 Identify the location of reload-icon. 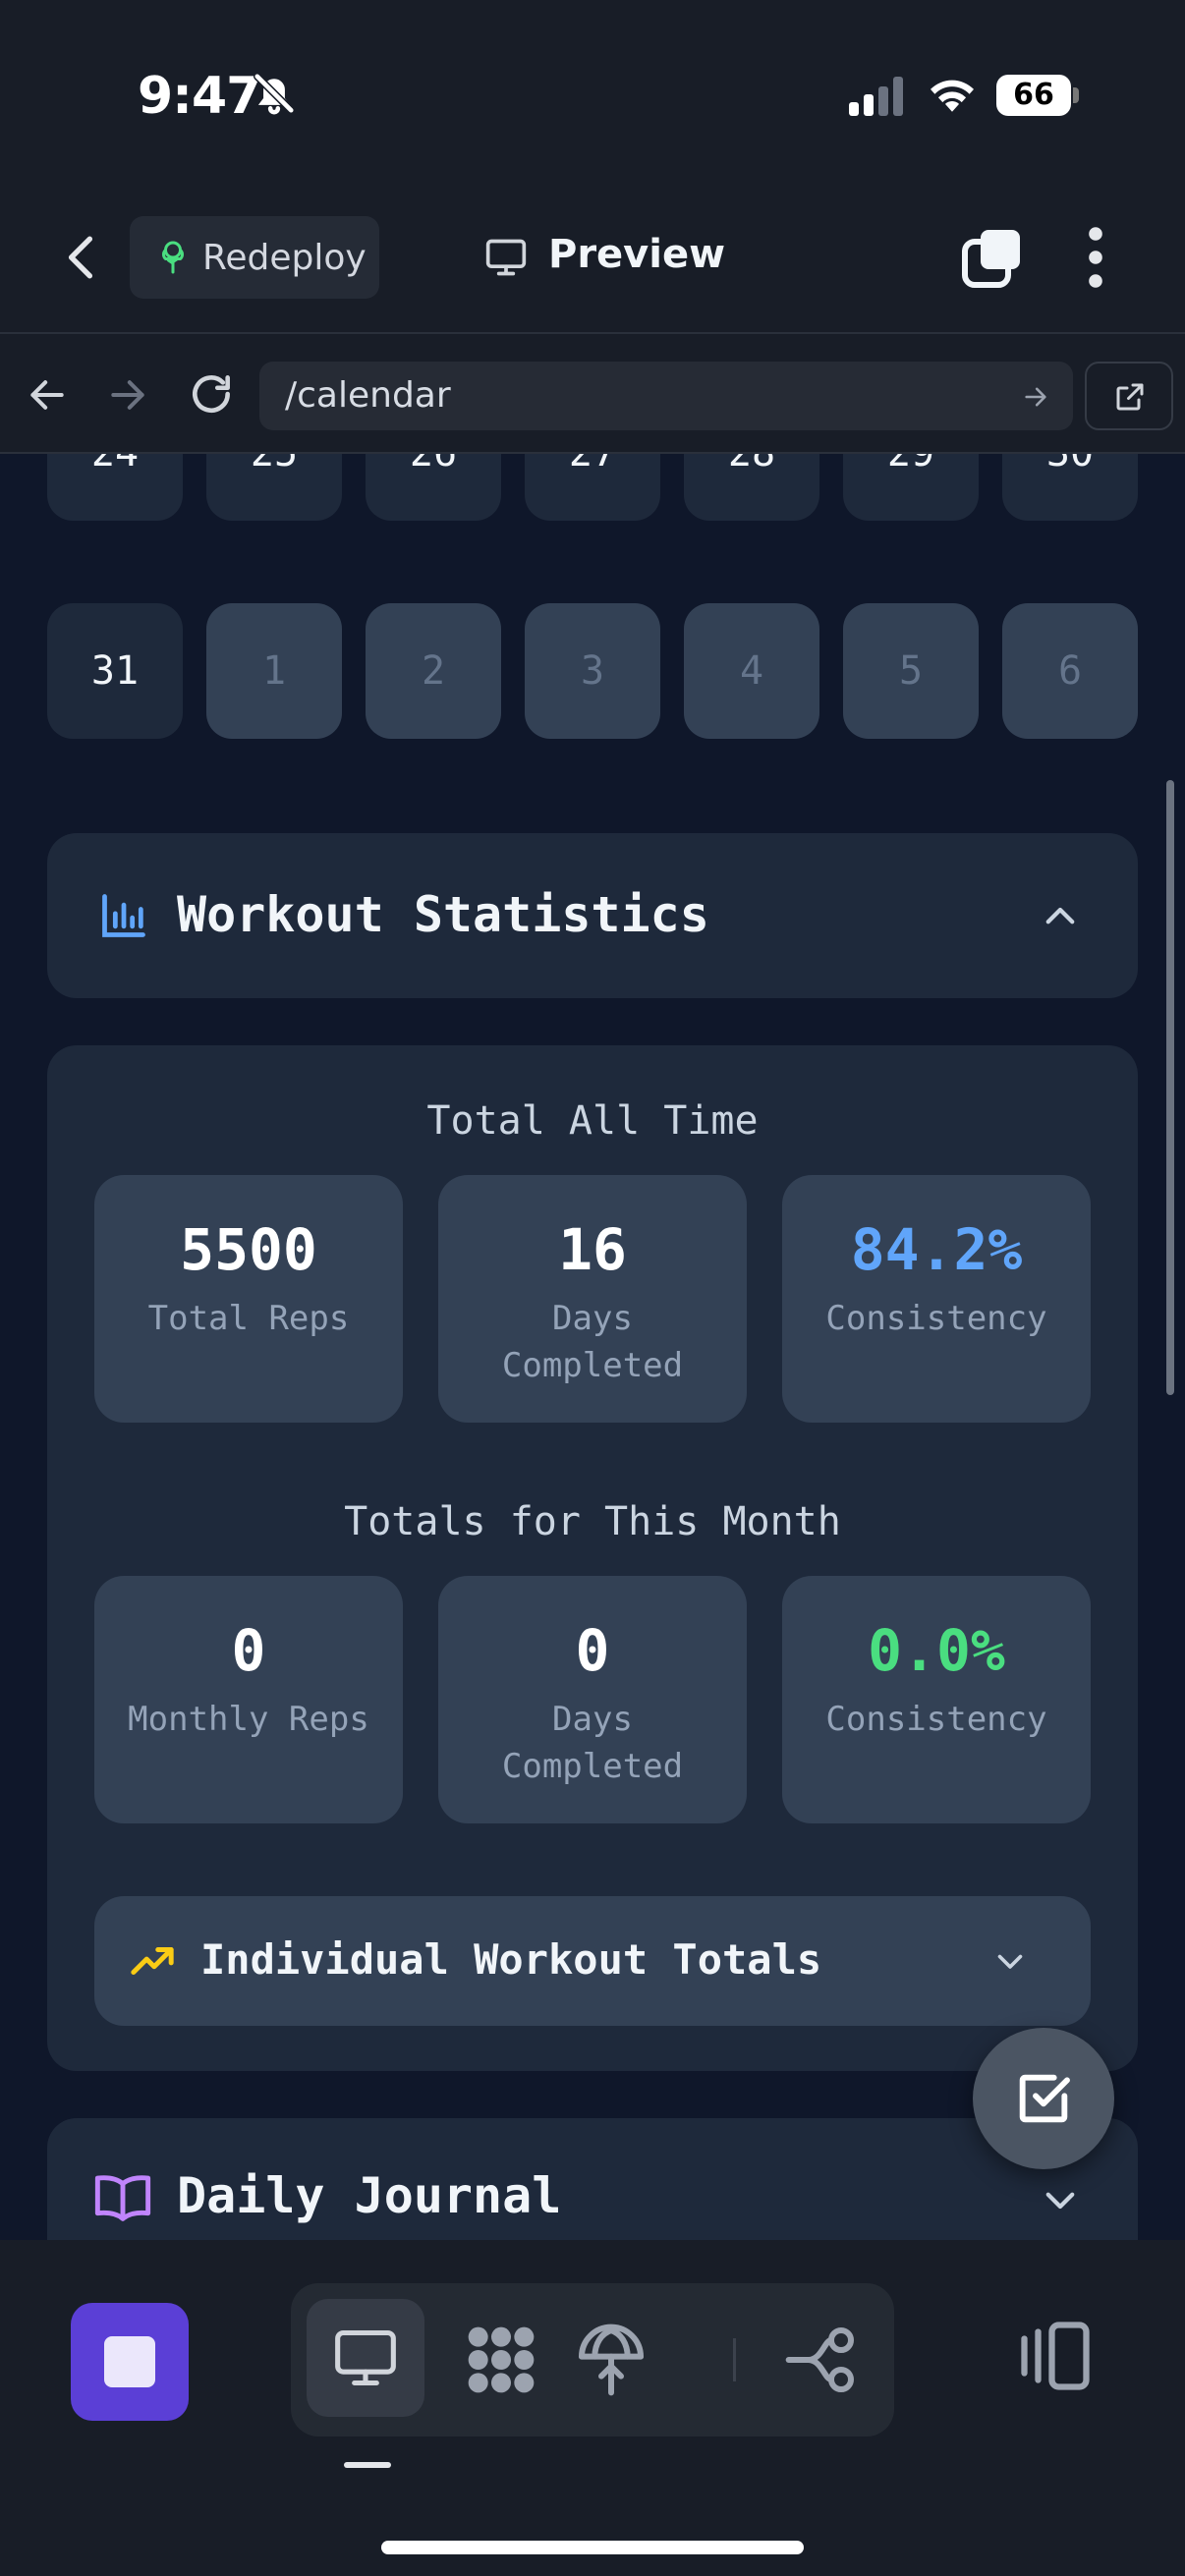
(212, 394).